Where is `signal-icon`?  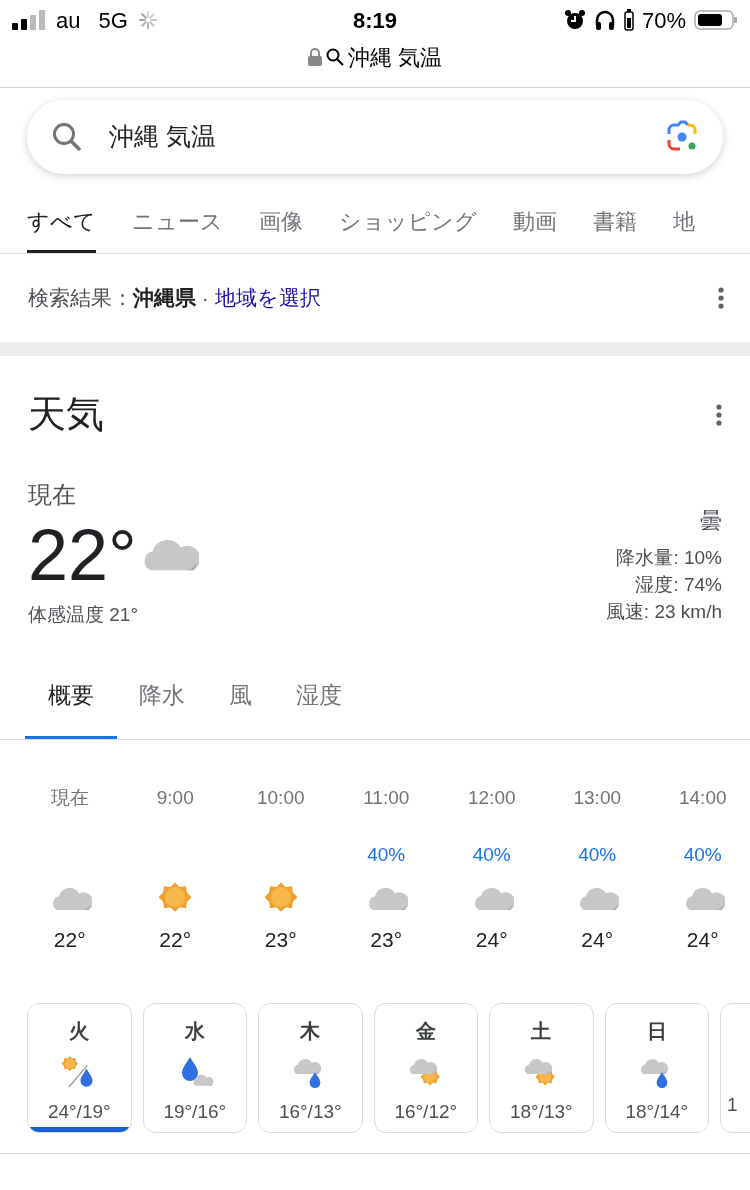 signal-icon is located at coordinates (29, 20).